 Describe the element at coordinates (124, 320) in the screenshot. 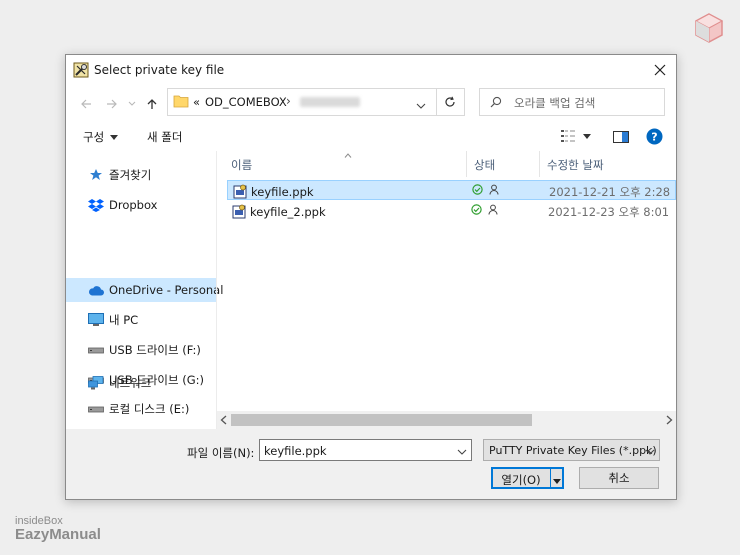

I see `sidebar-item-label: 내 PC` at that location.